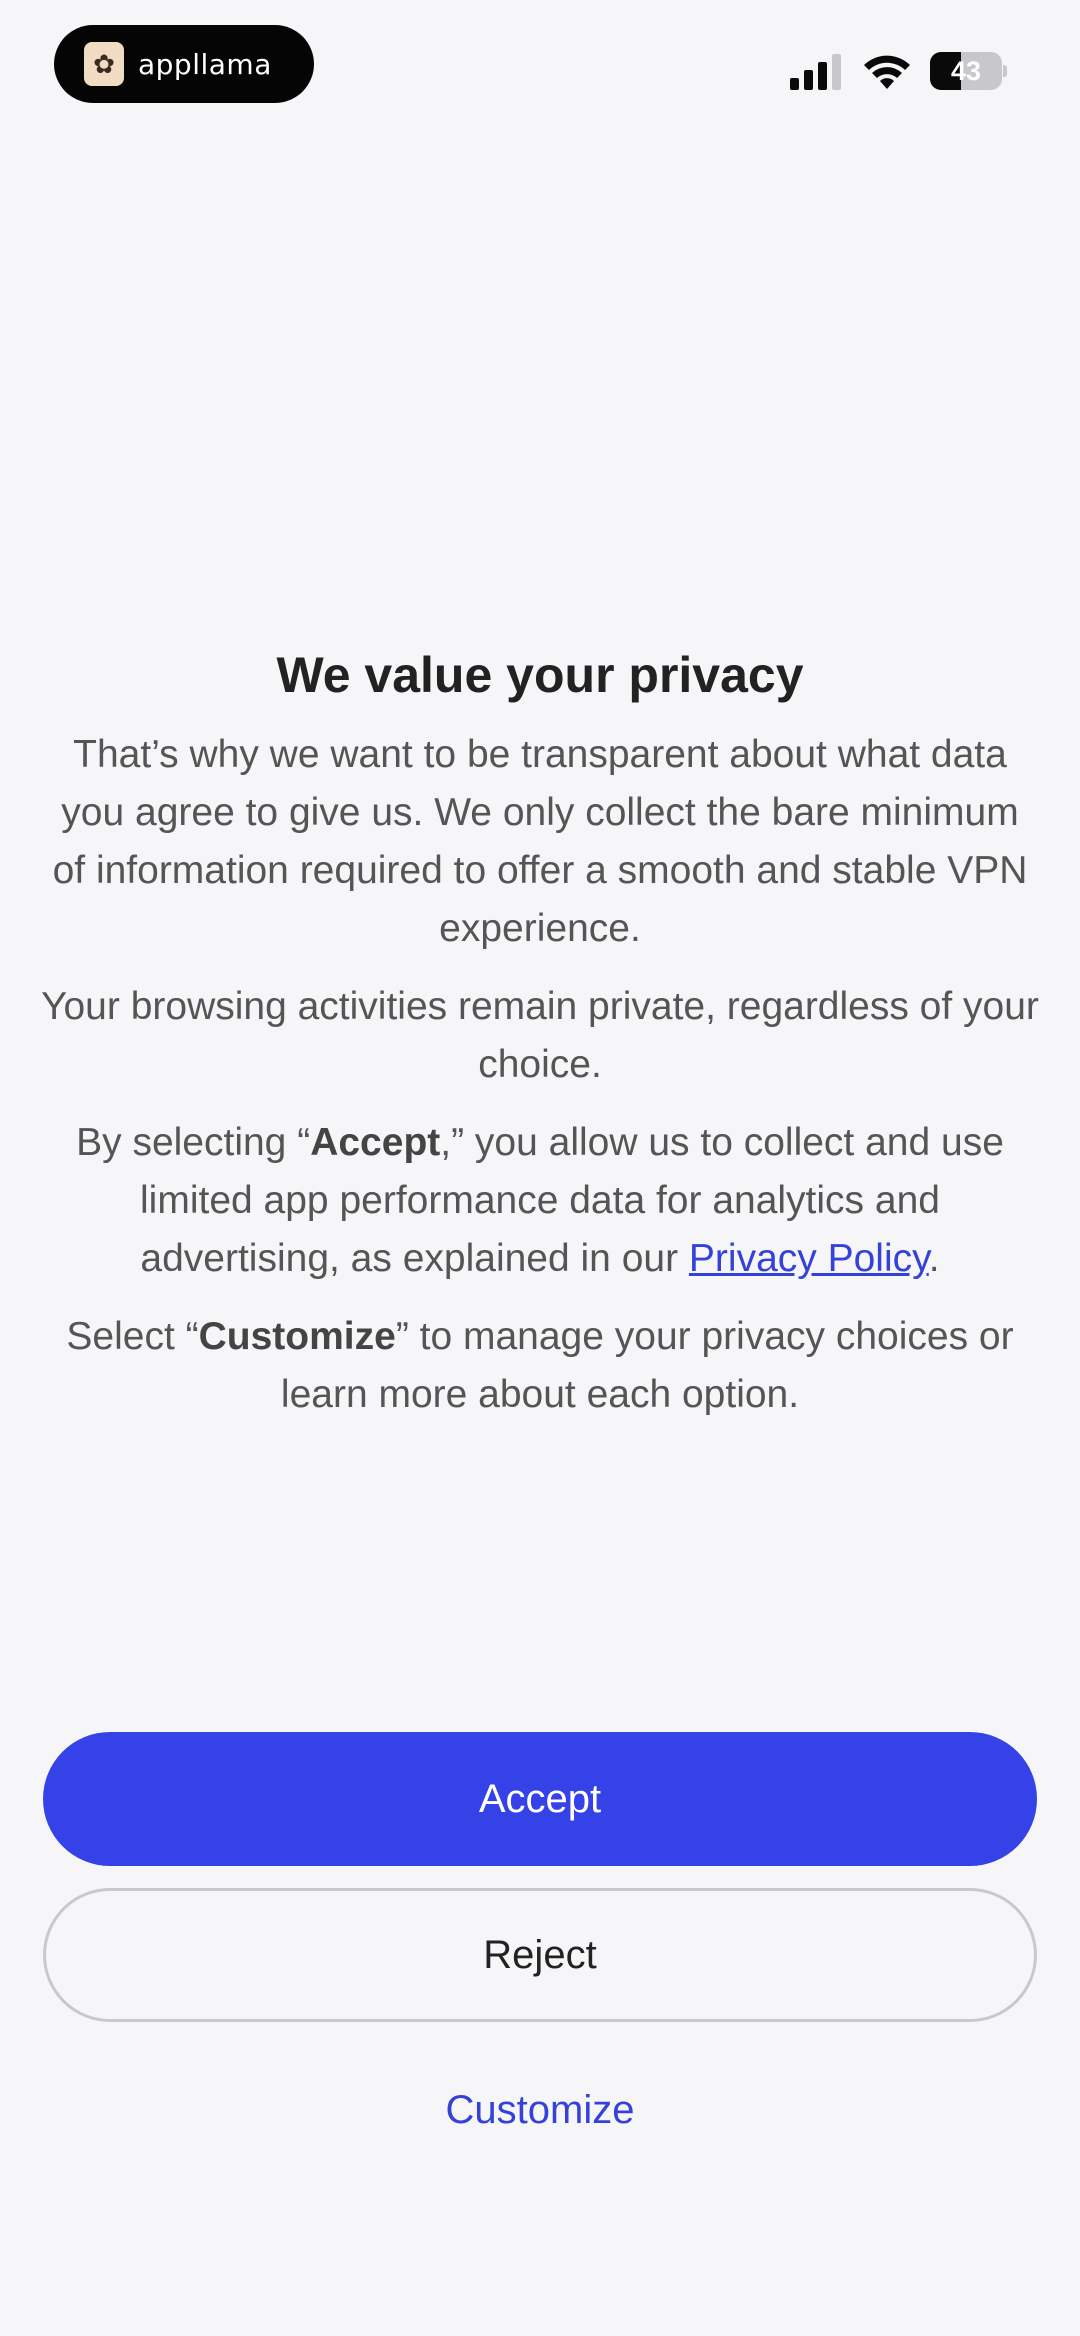  What do you see at coordinates (132, 1336) in the screenshot?
I see `customize-text-before: Select “` at bounding box center [132, 1336].